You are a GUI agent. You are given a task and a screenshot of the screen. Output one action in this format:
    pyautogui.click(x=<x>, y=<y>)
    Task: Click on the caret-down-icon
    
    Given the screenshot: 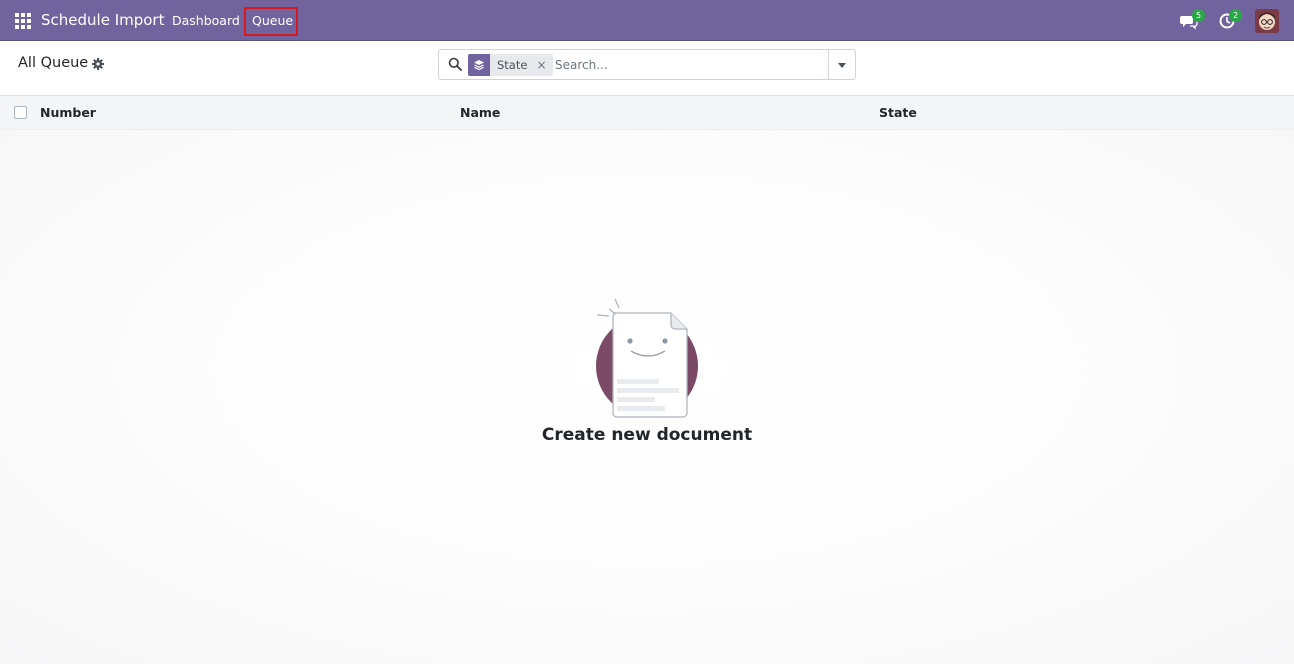 What is the action you would take?
    pyautogui.click(x=842, y=65)
    